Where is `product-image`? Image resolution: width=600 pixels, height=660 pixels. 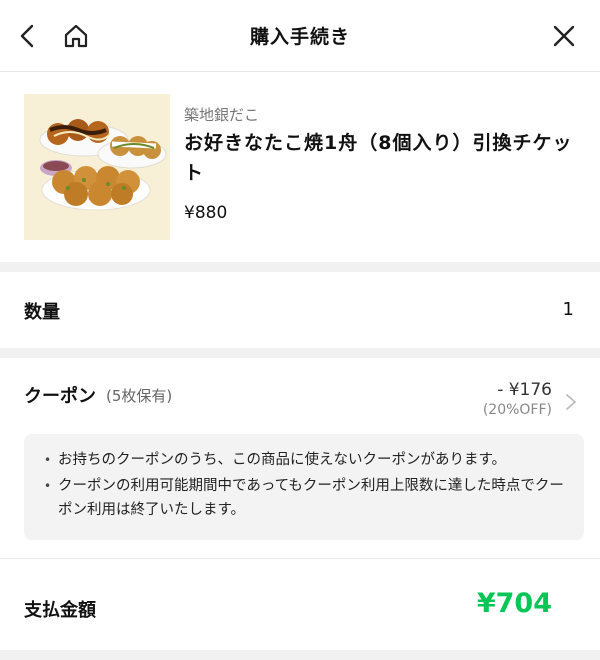 product-image is located at coordinates (97, 167).